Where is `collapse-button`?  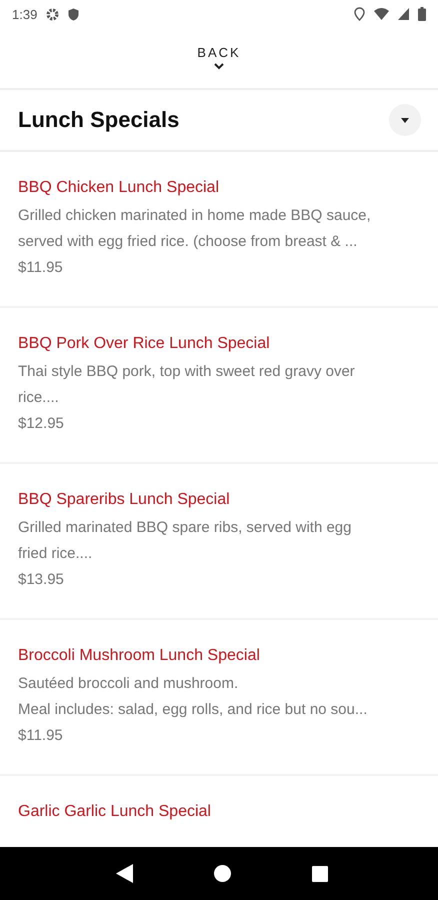
collapse-button is located at coordinates (405, 120).